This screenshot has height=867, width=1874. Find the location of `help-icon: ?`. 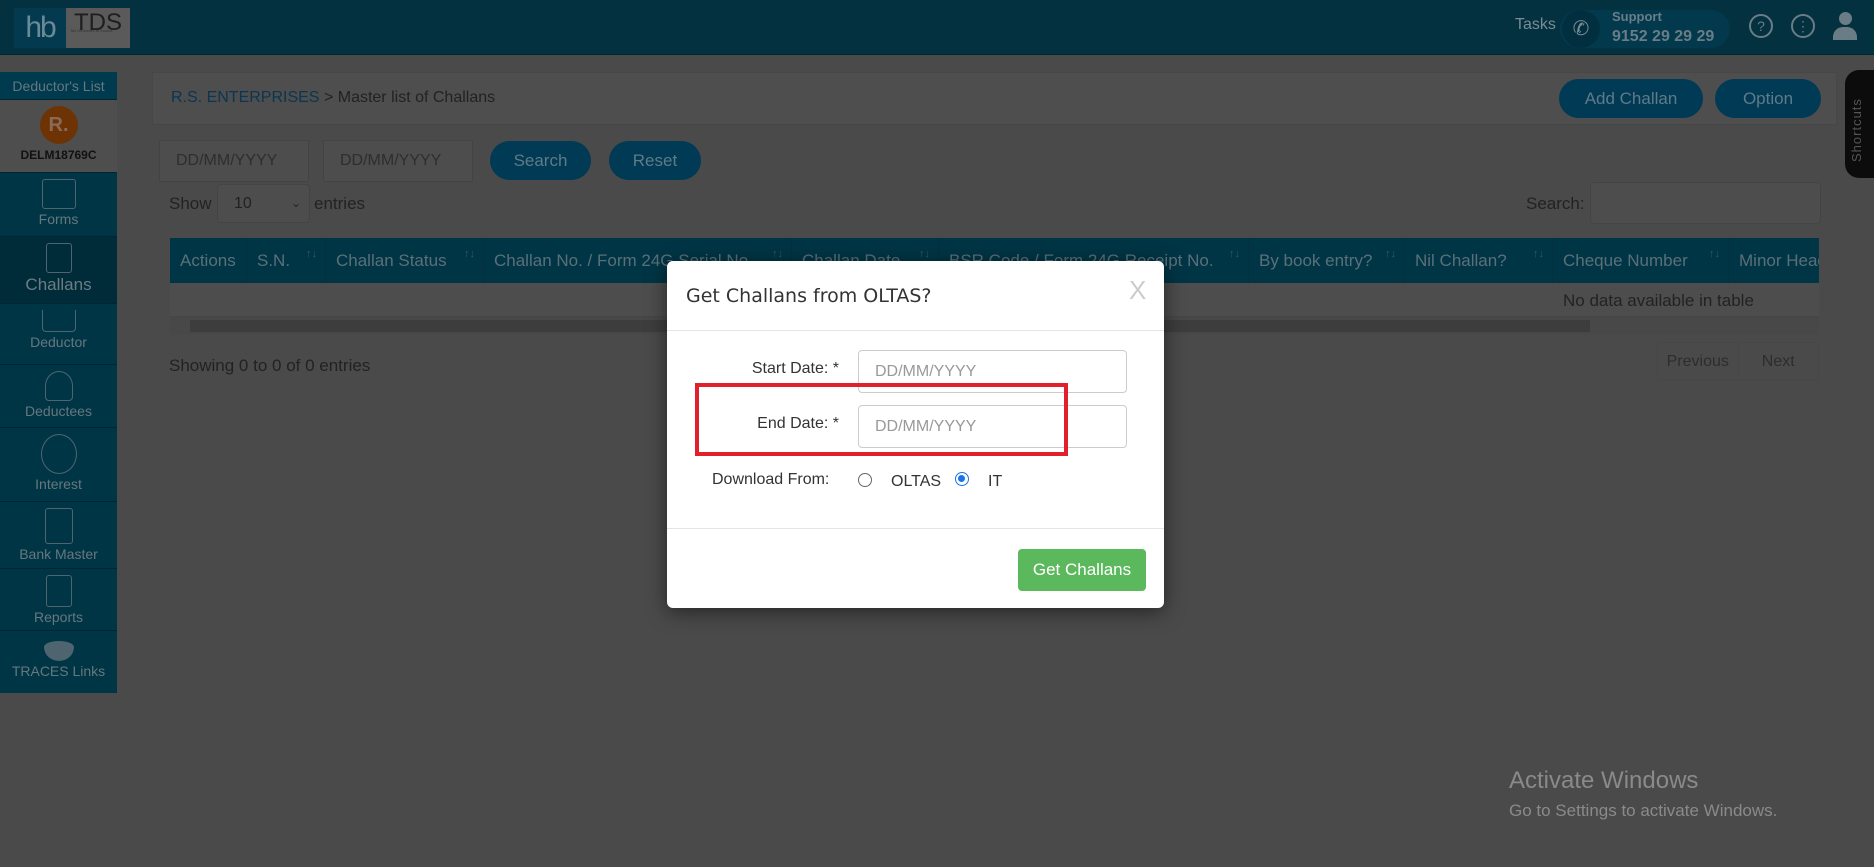

help-icon: ? is located at coordinates (1761, 26).